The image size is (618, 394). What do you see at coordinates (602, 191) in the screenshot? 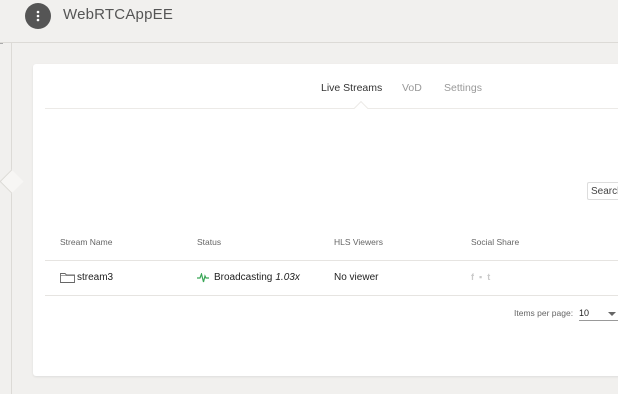
I see `search-input` at bounding box center [602, 191].